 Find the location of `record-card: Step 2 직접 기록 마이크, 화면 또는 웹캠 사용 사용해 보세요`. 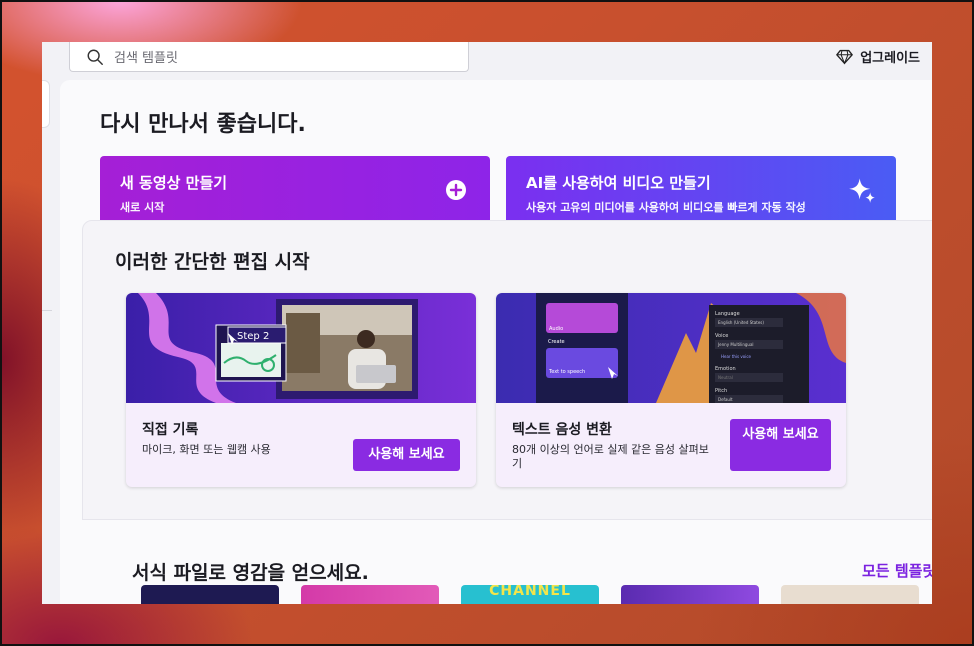

record-card: Step 2 직접 기록 마이크, 화면 또는 웹캠 사용 사용해 보세요 is located at coordinates (301, 390).